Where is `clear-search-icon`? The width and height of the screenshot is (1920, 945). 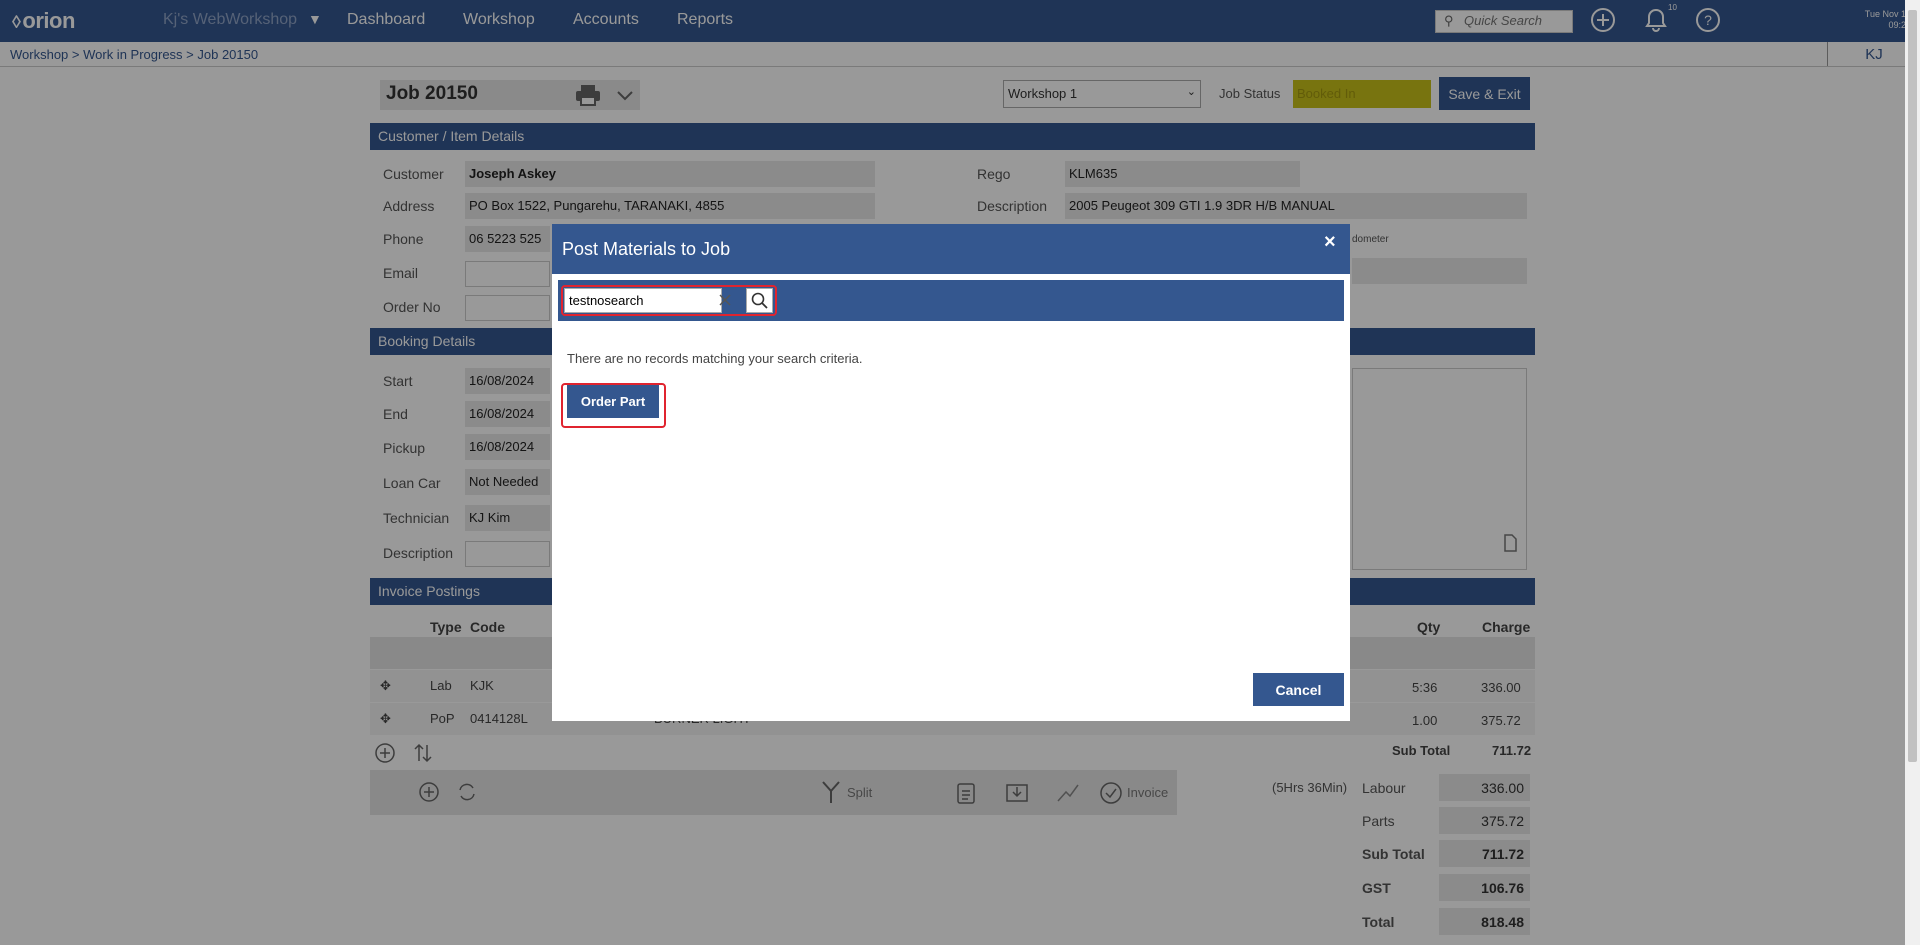 clear-search-icon is located at coordinates (725, 300).